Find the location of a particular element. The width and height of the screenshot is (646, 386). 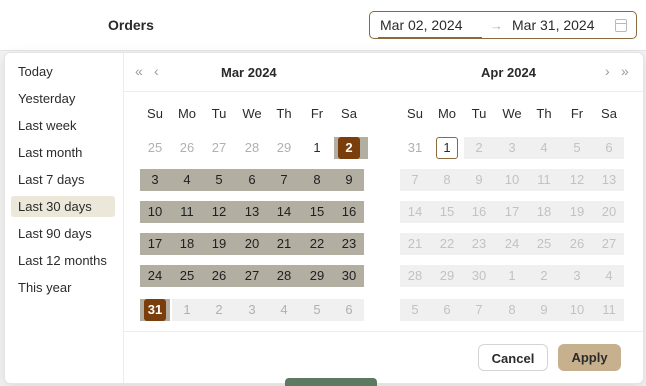

picker-footer: Cancel Apply is located at coordinates (383, 357).